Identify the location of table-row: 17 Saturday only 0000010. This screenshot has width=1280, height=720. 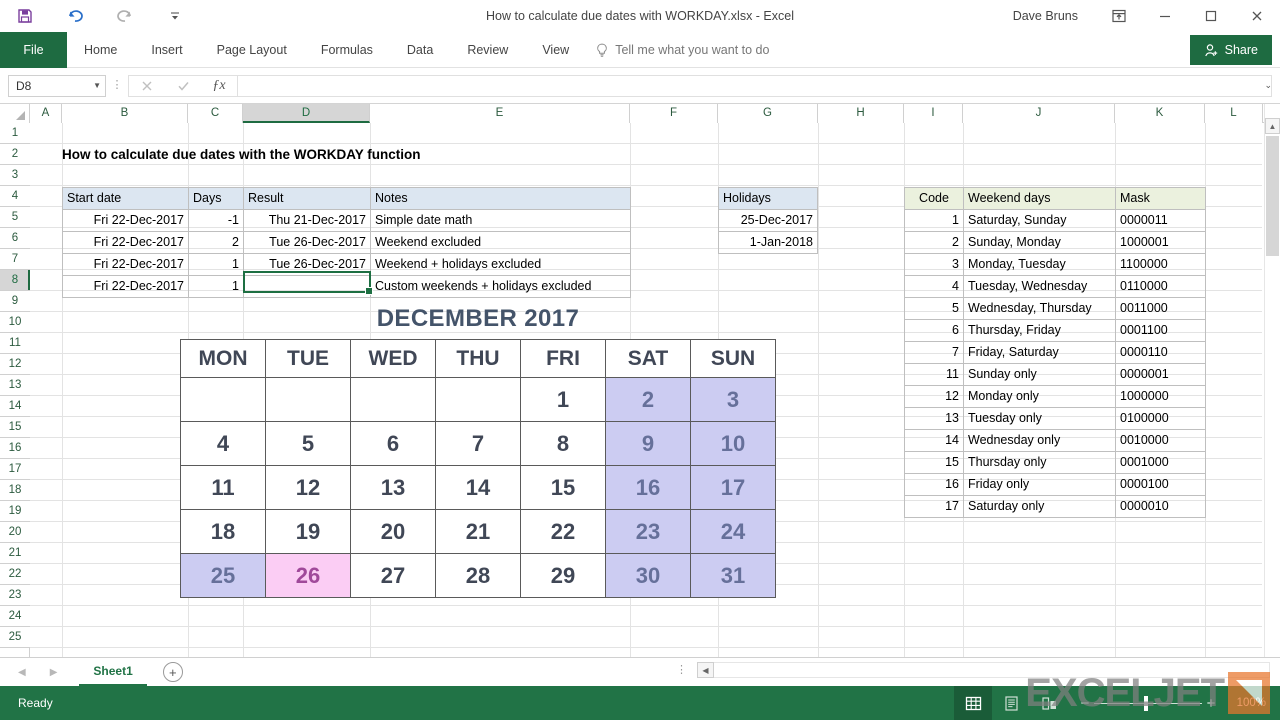
(1055, 506).